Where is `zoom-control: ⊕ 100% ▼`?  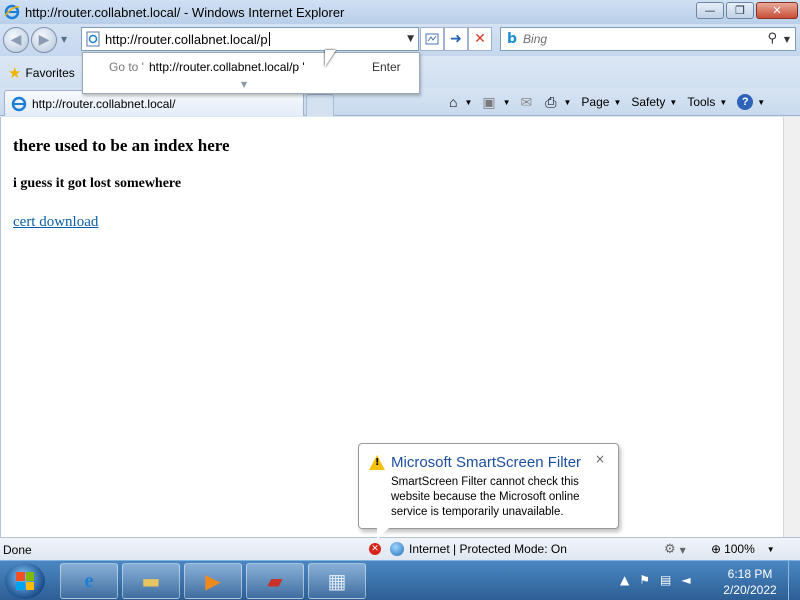 zoom-control: ⊕ 100% ▼ is located at coordinates (743, 549).